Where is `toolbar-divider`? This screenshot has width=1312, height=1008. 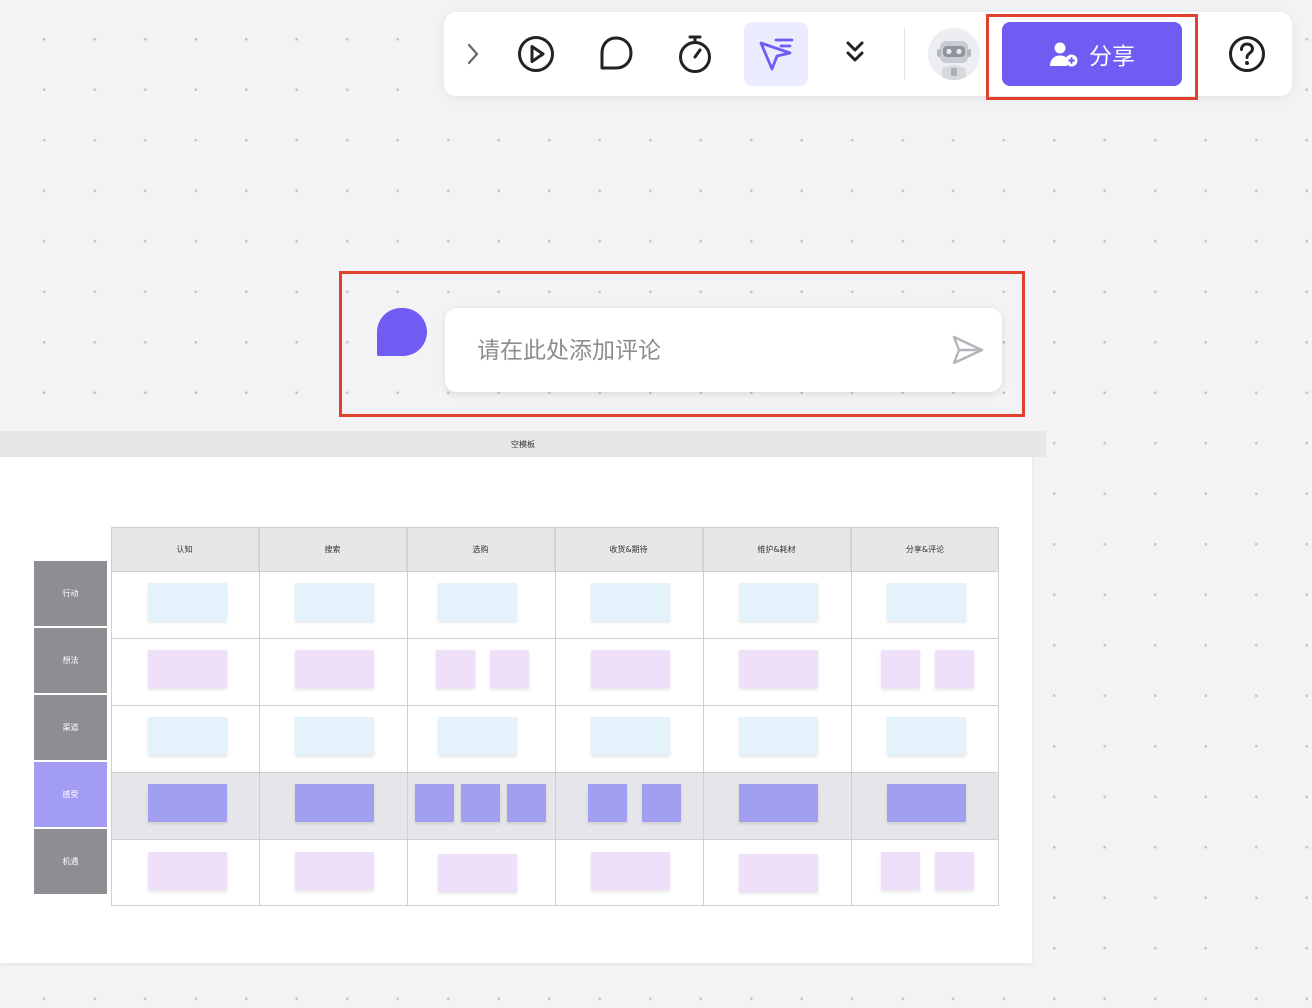 toolbar-divider is located at coordinates (904, 54).